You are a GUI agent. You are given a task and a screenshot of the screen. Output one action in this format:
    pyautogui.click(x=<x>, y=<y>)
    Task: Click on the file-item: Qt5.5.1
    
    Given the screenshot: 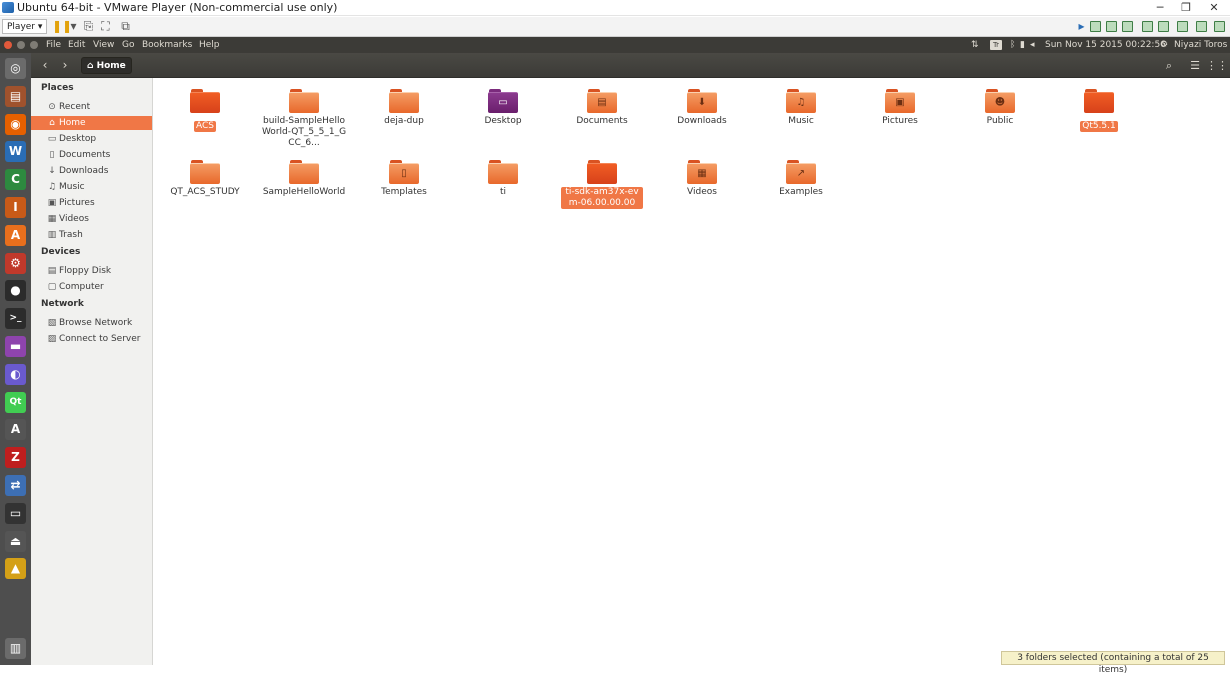 What is the action you would take?
    pyautogui.click(x=1099, y=110)
    